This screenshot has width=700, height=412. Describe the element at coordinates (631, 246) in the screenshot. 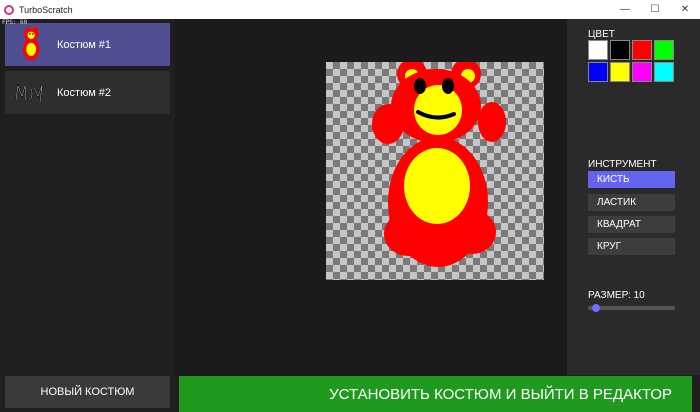

I see `tool-circle-button: КРУГ` at that location.